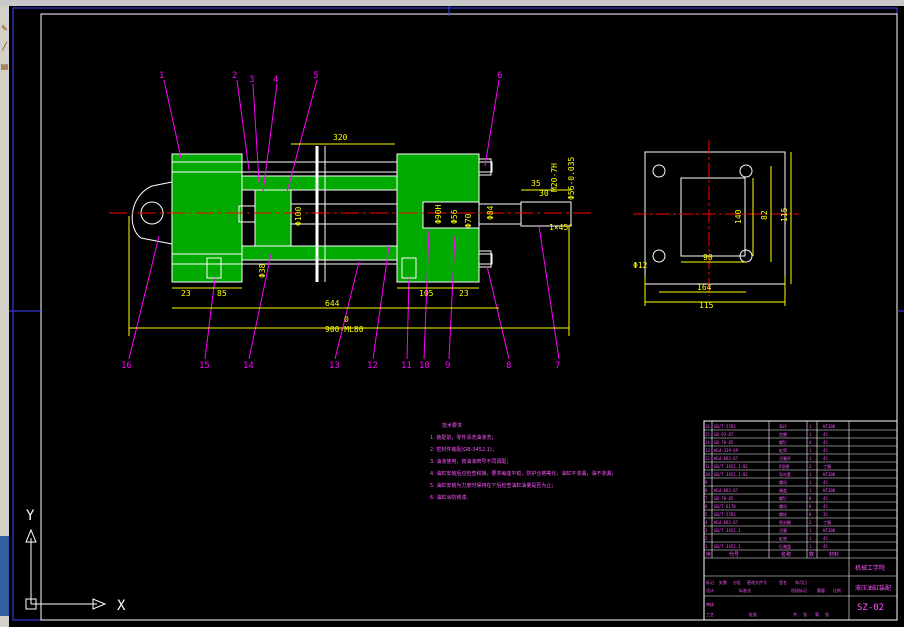  What do you see at coordinates (234, 76) in the screenshot?
I see `part-label: 2` at bounding box center [234, 76].